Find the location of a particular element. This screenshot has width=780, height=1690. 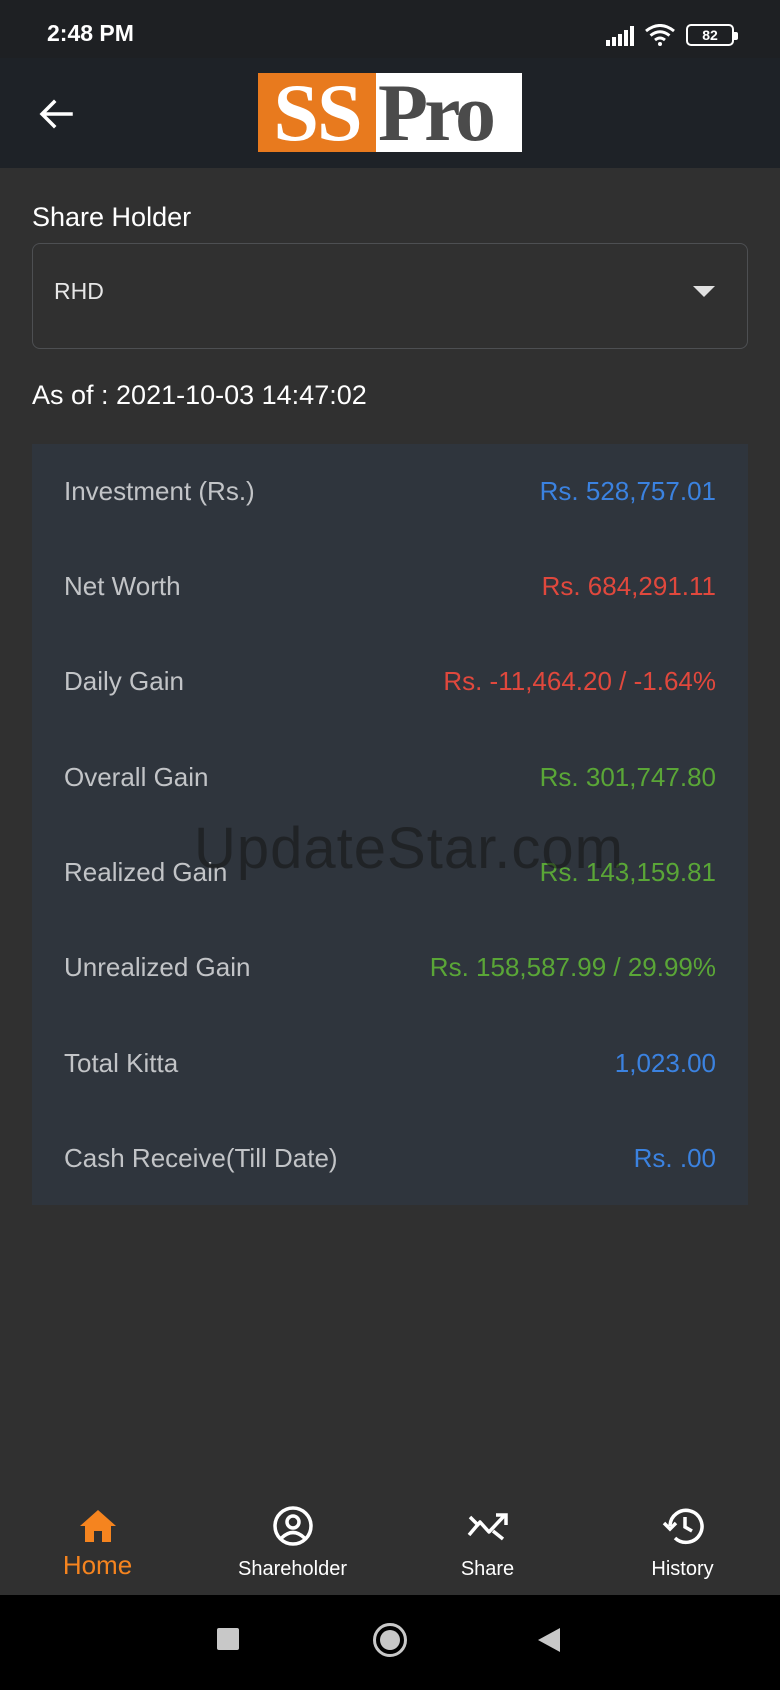

arrow-back-icon is located at coordinates (56, 114).